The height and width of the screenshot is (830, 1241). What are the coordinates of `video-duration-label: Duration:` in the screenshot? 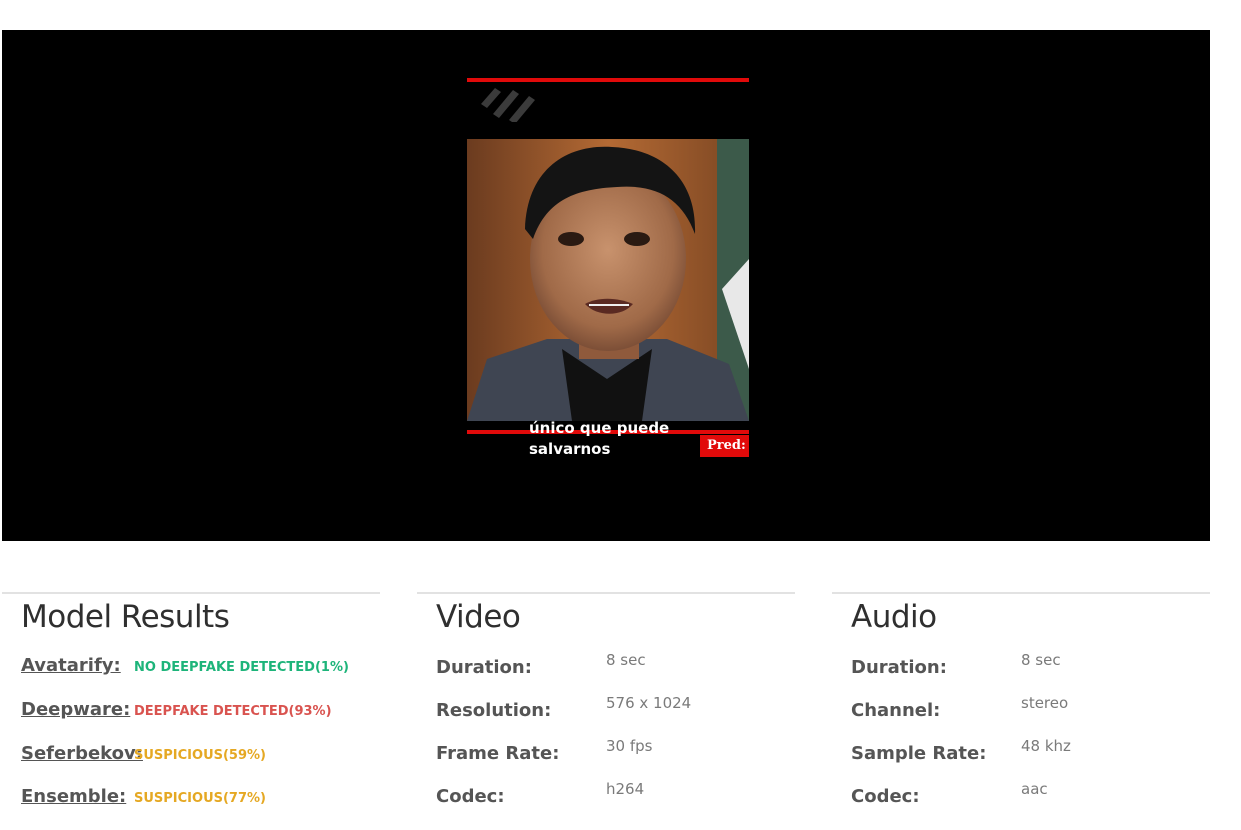 It's located at (484, 667).